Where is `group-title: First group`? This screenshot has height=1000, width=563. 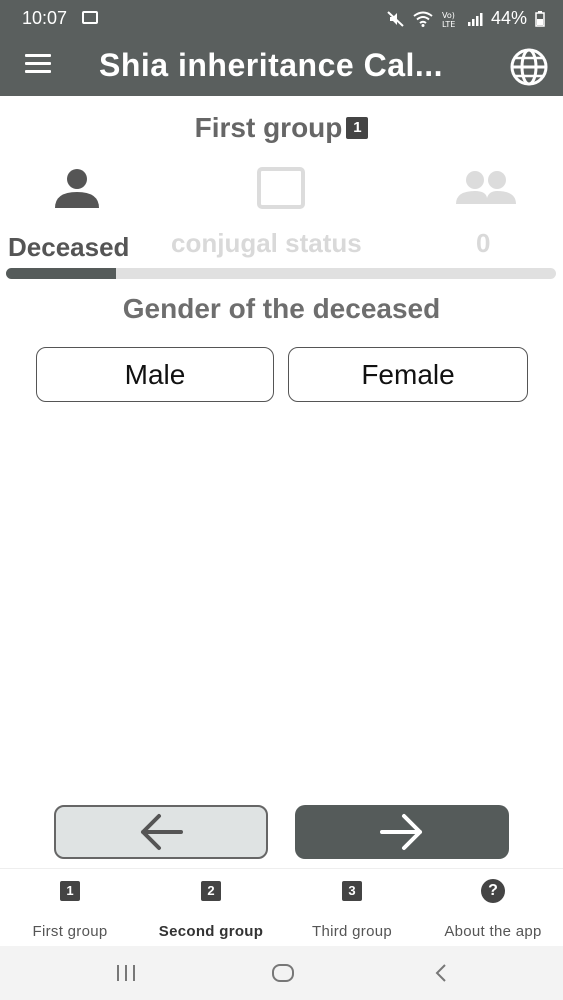 group-title: First group is located at coordinates (268, 127).